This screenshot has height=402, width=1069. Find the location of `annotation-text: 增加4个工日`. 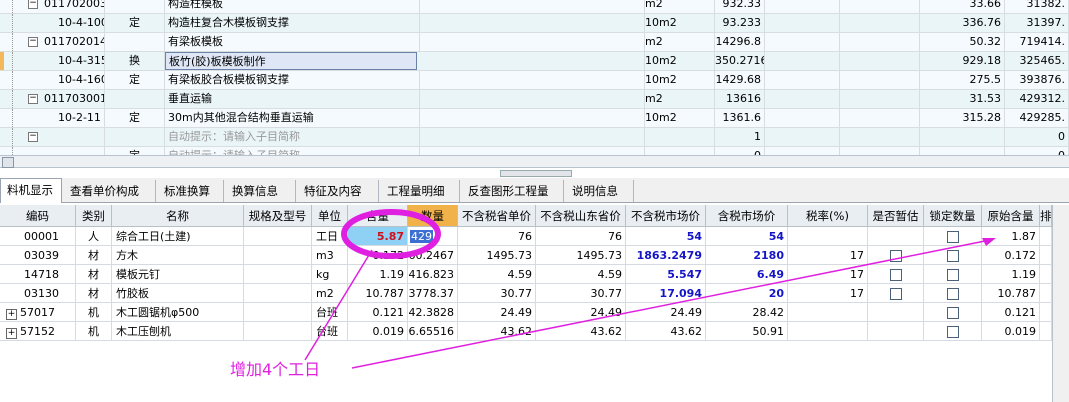

annotation-text: 增加4个工日 is located at coordinates (275, 369).